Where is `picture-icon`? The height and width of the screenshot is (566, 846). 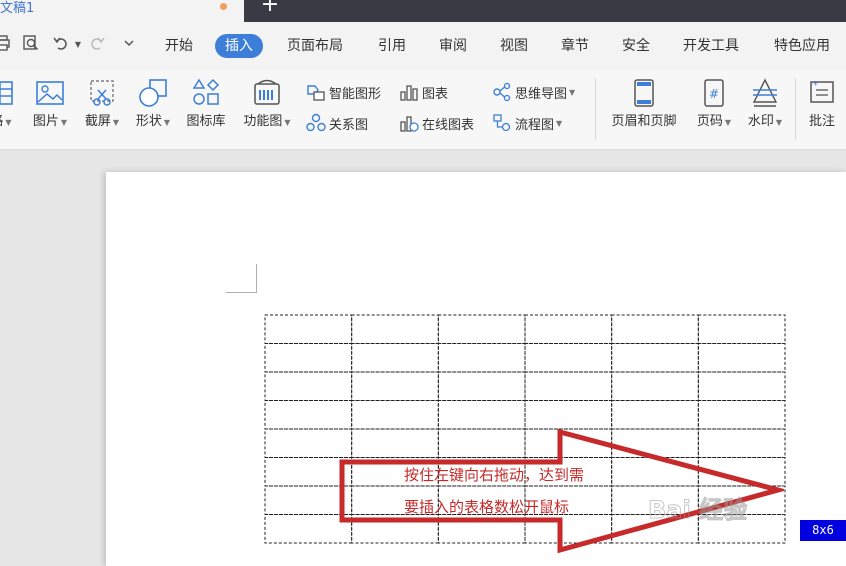
picture-icon is located at coordinates (50, 93).